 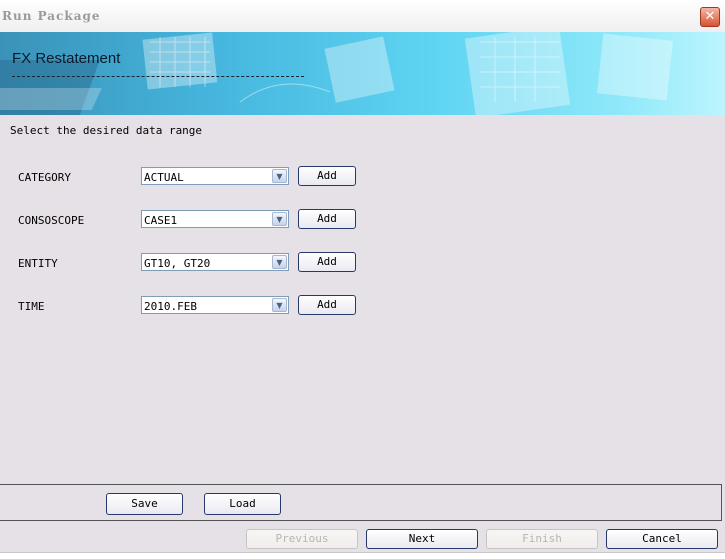 What do you see at coordinates (662, 539) in the screenshot?
I see `cancel-button: Cancel` at bounding box center [662, 539].